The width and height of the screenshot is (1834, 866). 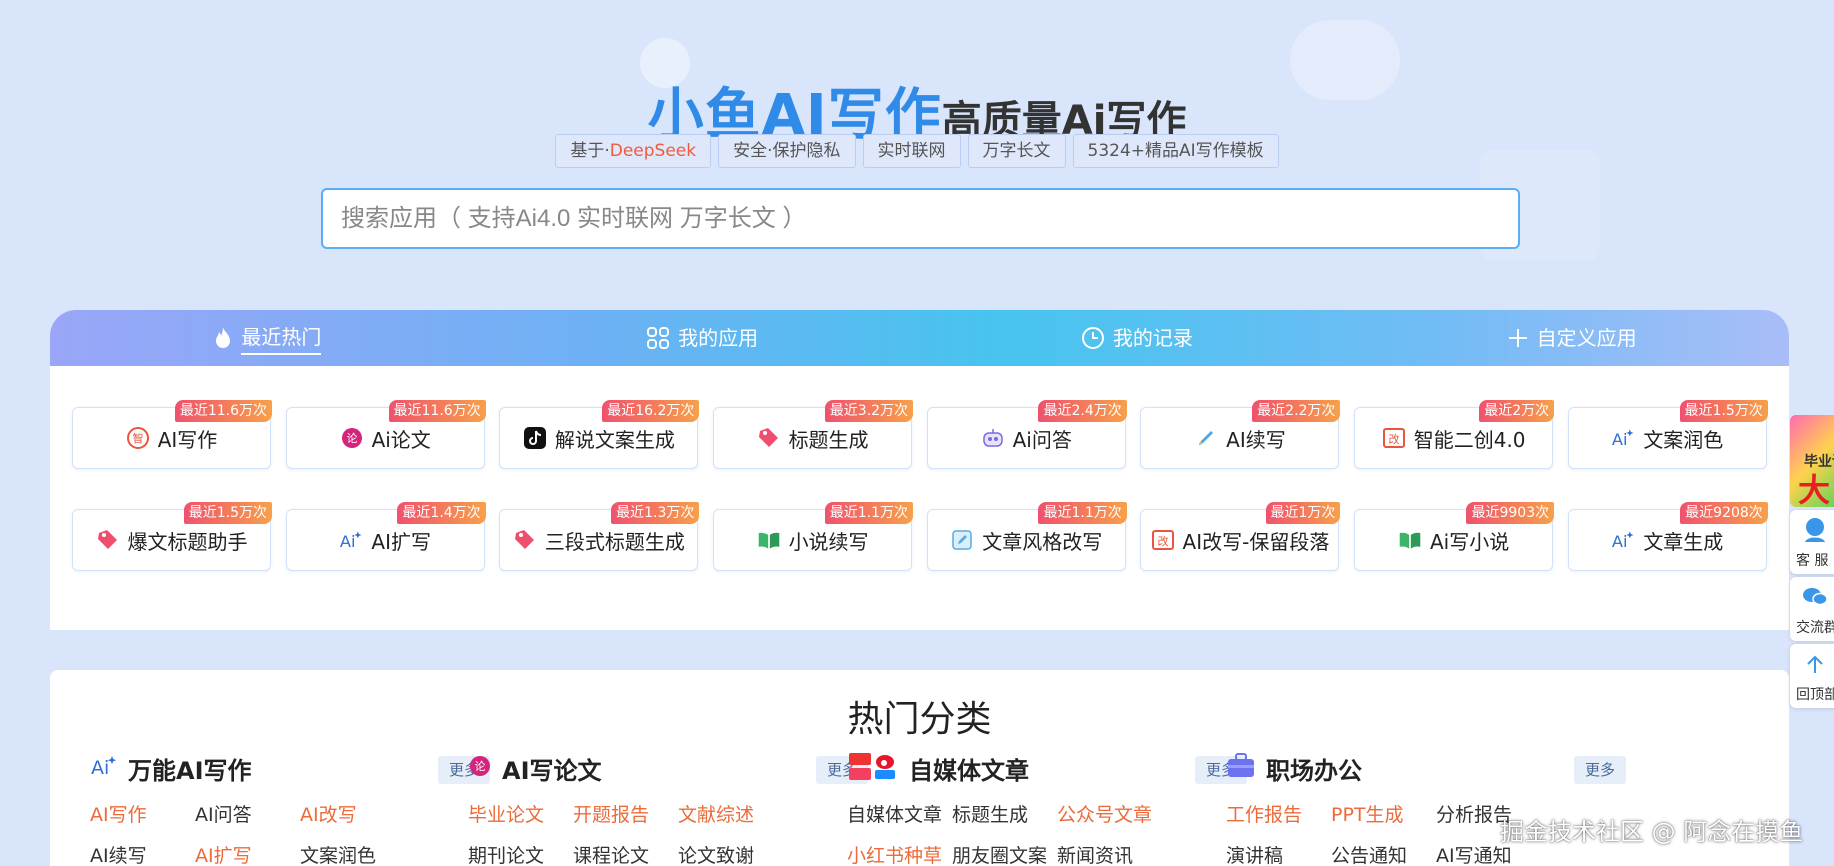 What do you see at coordinates (599, 536) in the screenshot?
I see `app-card: 最近1.3万次 三段式标题生成` at bounding box center [599, 536].